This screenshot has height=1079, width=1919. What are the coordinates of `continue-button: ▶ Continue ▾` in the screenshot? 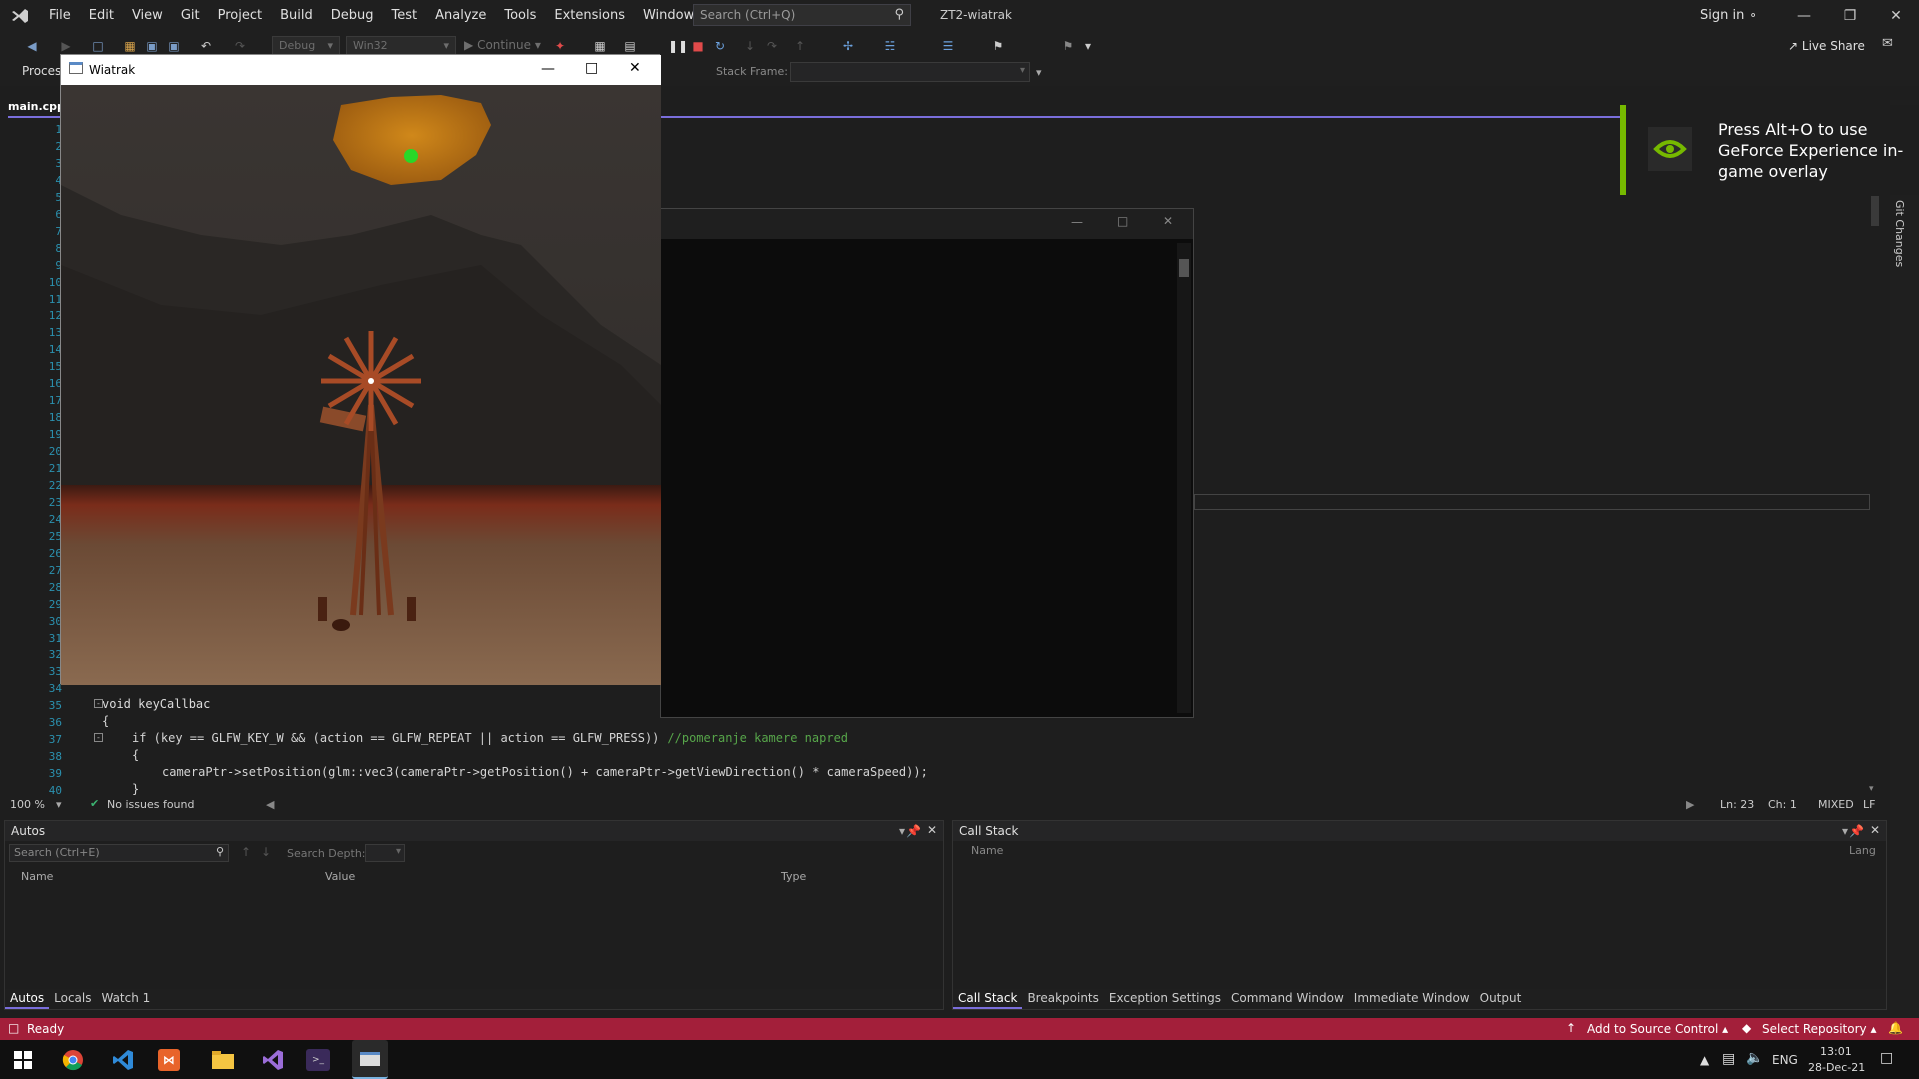 It's located at (502, 45).